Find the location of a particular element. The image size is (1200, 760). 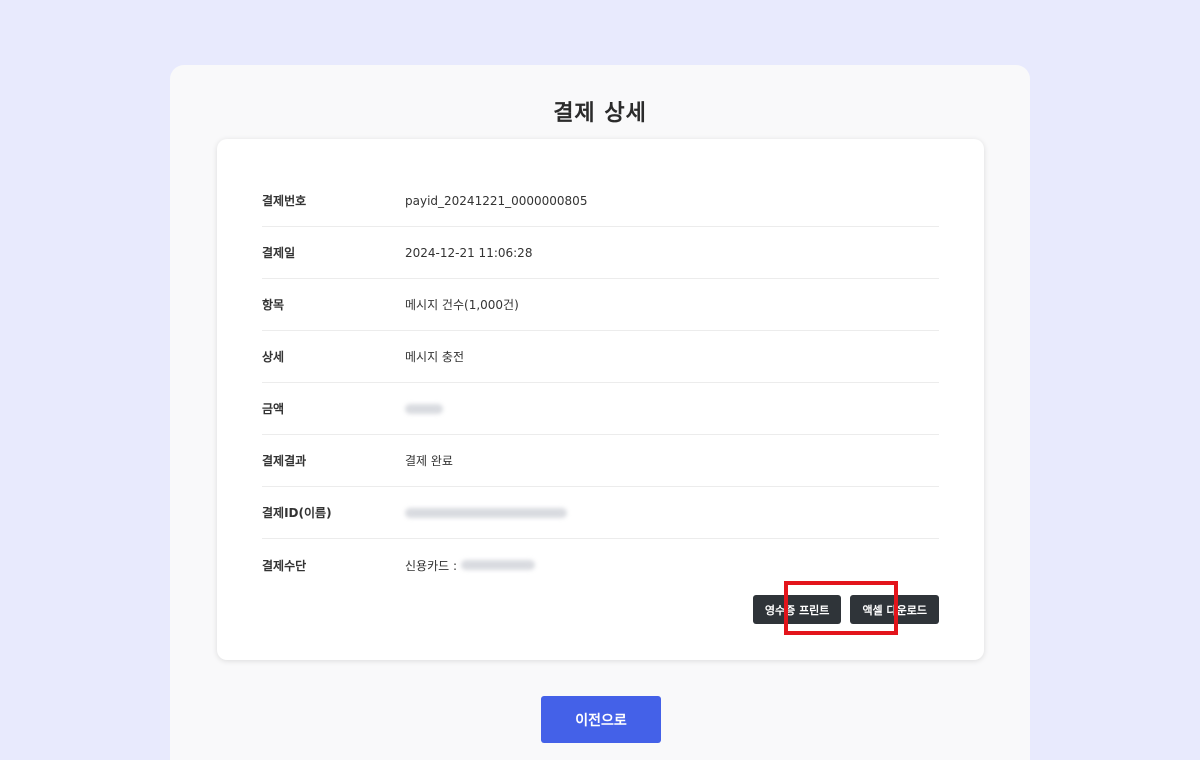

detail-row-payment-number: 결제번호 payid_20241221_0000000805 is located at coordinates (600, 201).